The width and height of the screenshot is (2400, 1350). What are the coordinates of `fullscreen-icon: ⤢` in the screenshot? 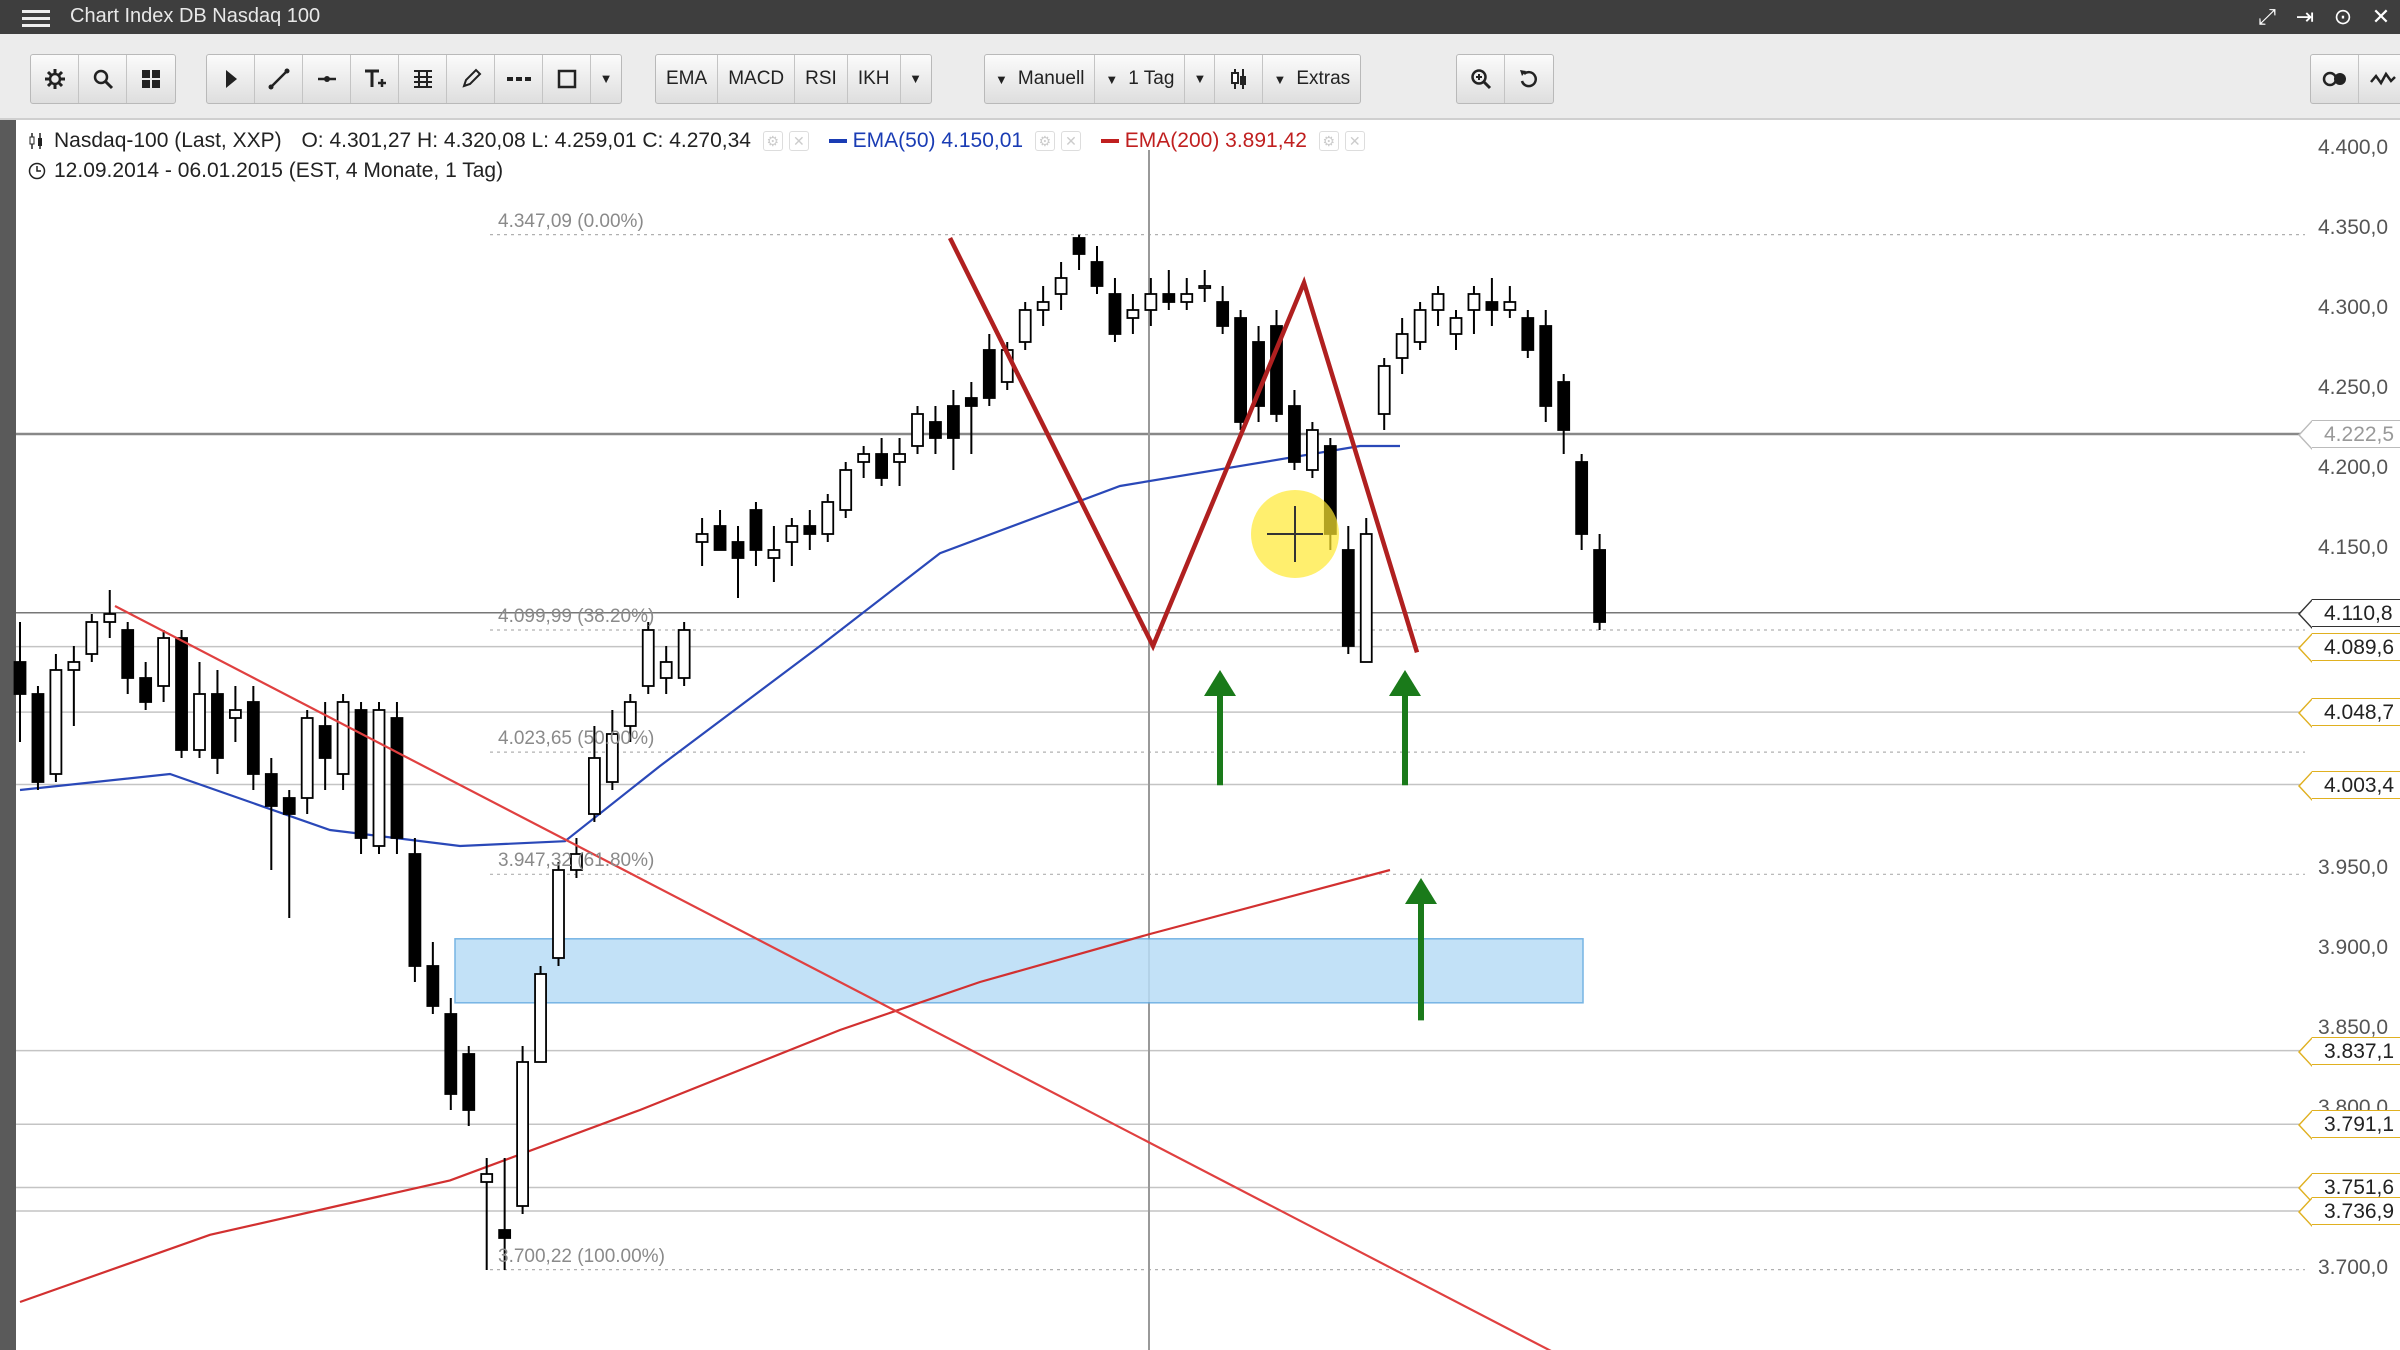 It's located at (2267, 17).